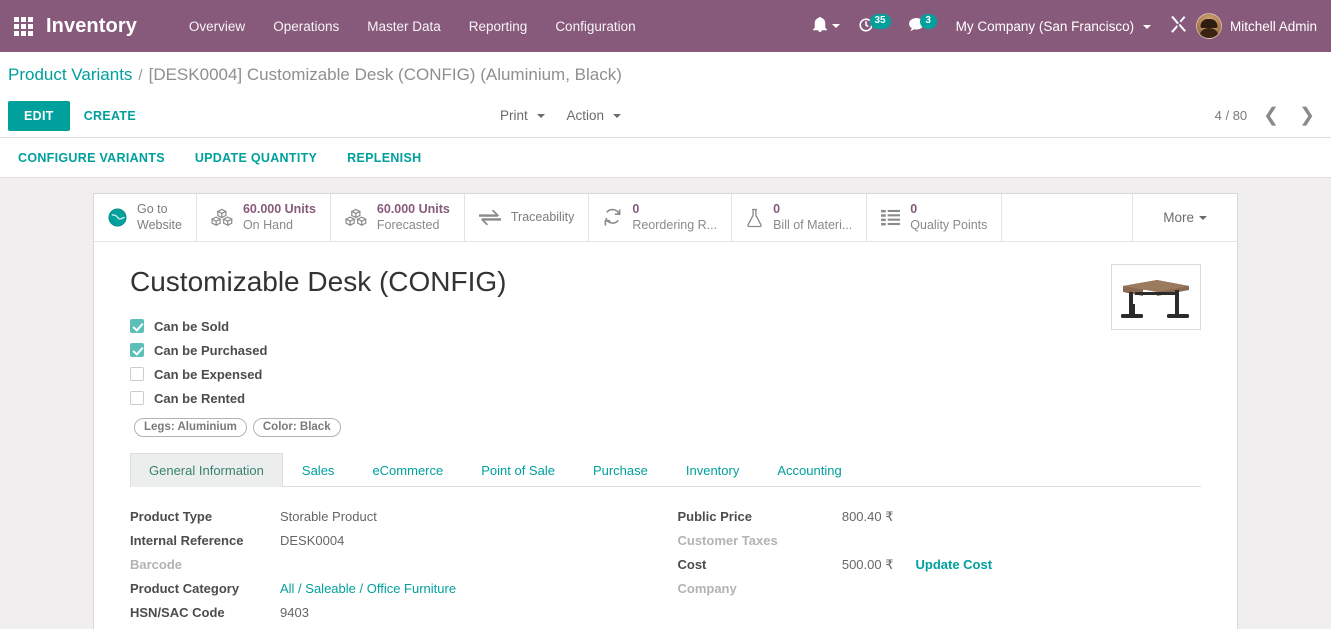  I want to click on field-label: Customer Taxes, so click(727, 541).